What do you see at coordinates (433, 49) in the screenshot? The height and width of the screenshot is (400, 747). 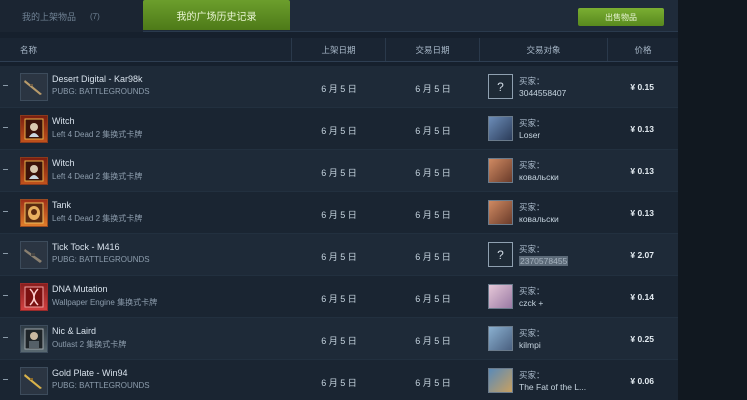 I see `column-trade-date: 交易日期` at bounding box center [433, 49].